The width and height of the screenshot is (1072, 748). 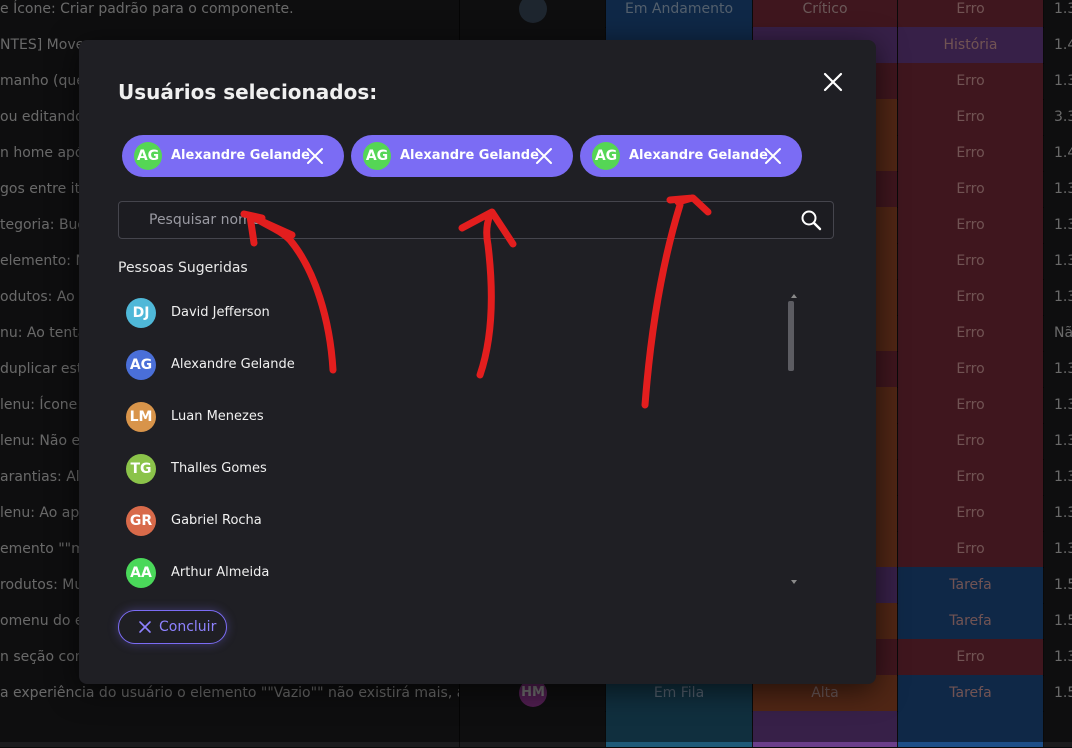 What do you see at coordinates (188, 627) in the screenshot?
I see `done-button-label: Concluir` at bounding box center [188, 627].